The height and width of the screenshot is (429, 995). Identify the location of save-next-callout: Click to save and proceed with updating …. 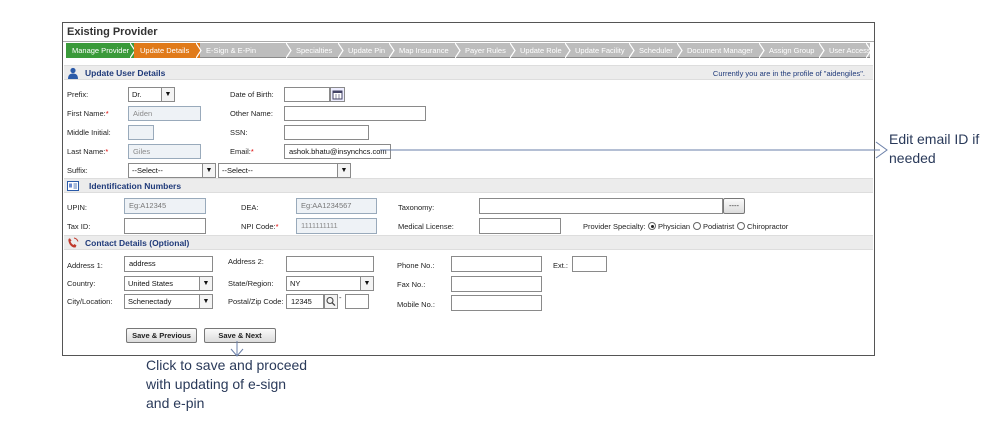
(226, 384).